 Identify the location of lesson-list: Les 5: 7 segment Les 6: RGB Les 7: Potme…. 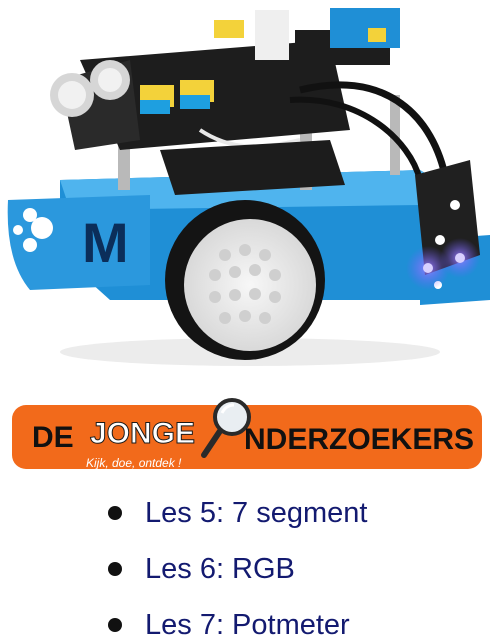
(237, 563).